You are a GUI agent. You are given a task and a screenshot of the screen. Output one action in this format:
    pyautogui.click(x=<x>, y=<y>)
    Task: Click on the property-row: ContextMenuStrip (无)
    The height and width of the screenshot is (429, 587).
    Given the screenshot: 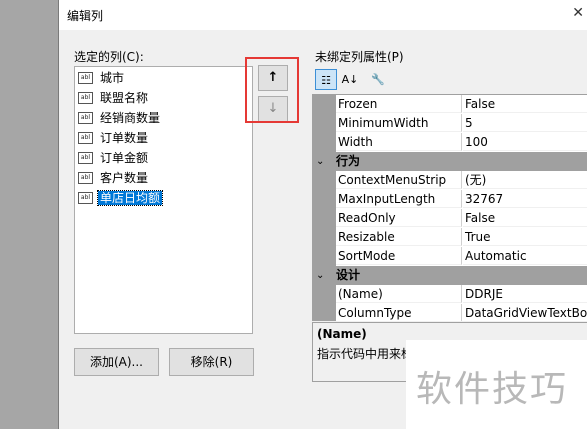 What is the action you would take?
    pyautogui.click(x=449, y=180)
    